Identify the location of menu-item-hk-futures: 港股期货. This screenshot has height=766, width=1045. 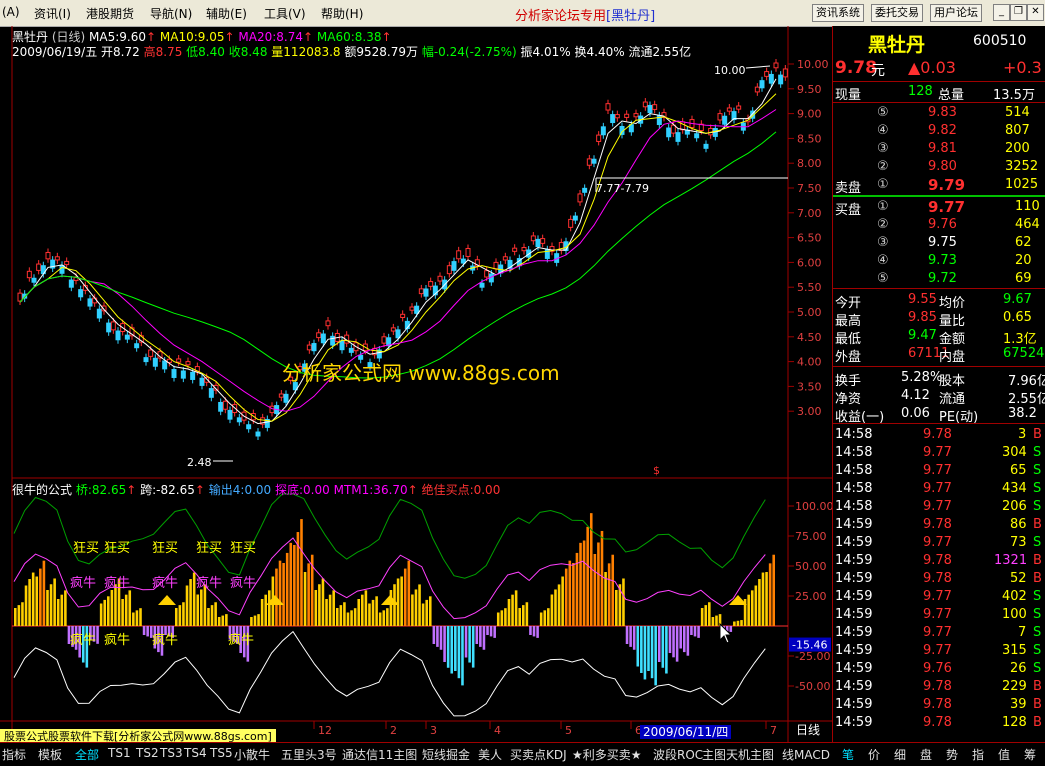
(110, 13).